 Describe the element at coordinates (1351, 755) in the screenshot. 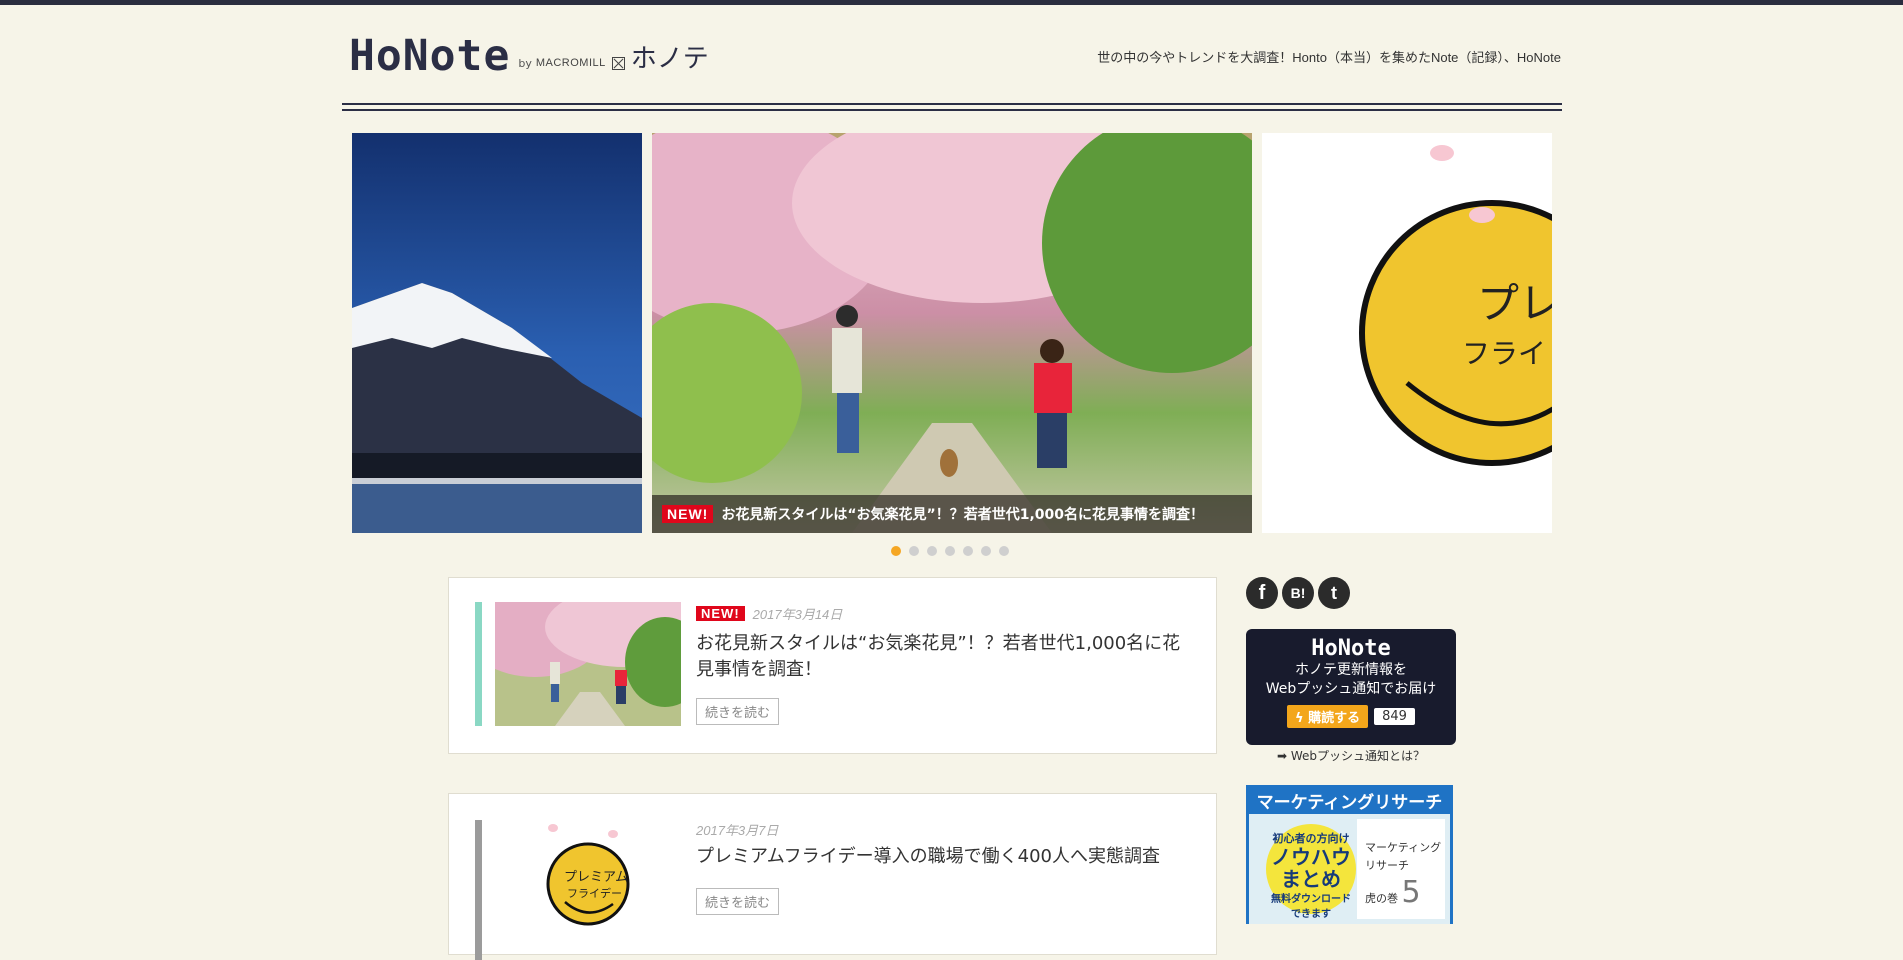

I see `web-push-info-link: ➡ Webプッシュ通知とは？` at that location.